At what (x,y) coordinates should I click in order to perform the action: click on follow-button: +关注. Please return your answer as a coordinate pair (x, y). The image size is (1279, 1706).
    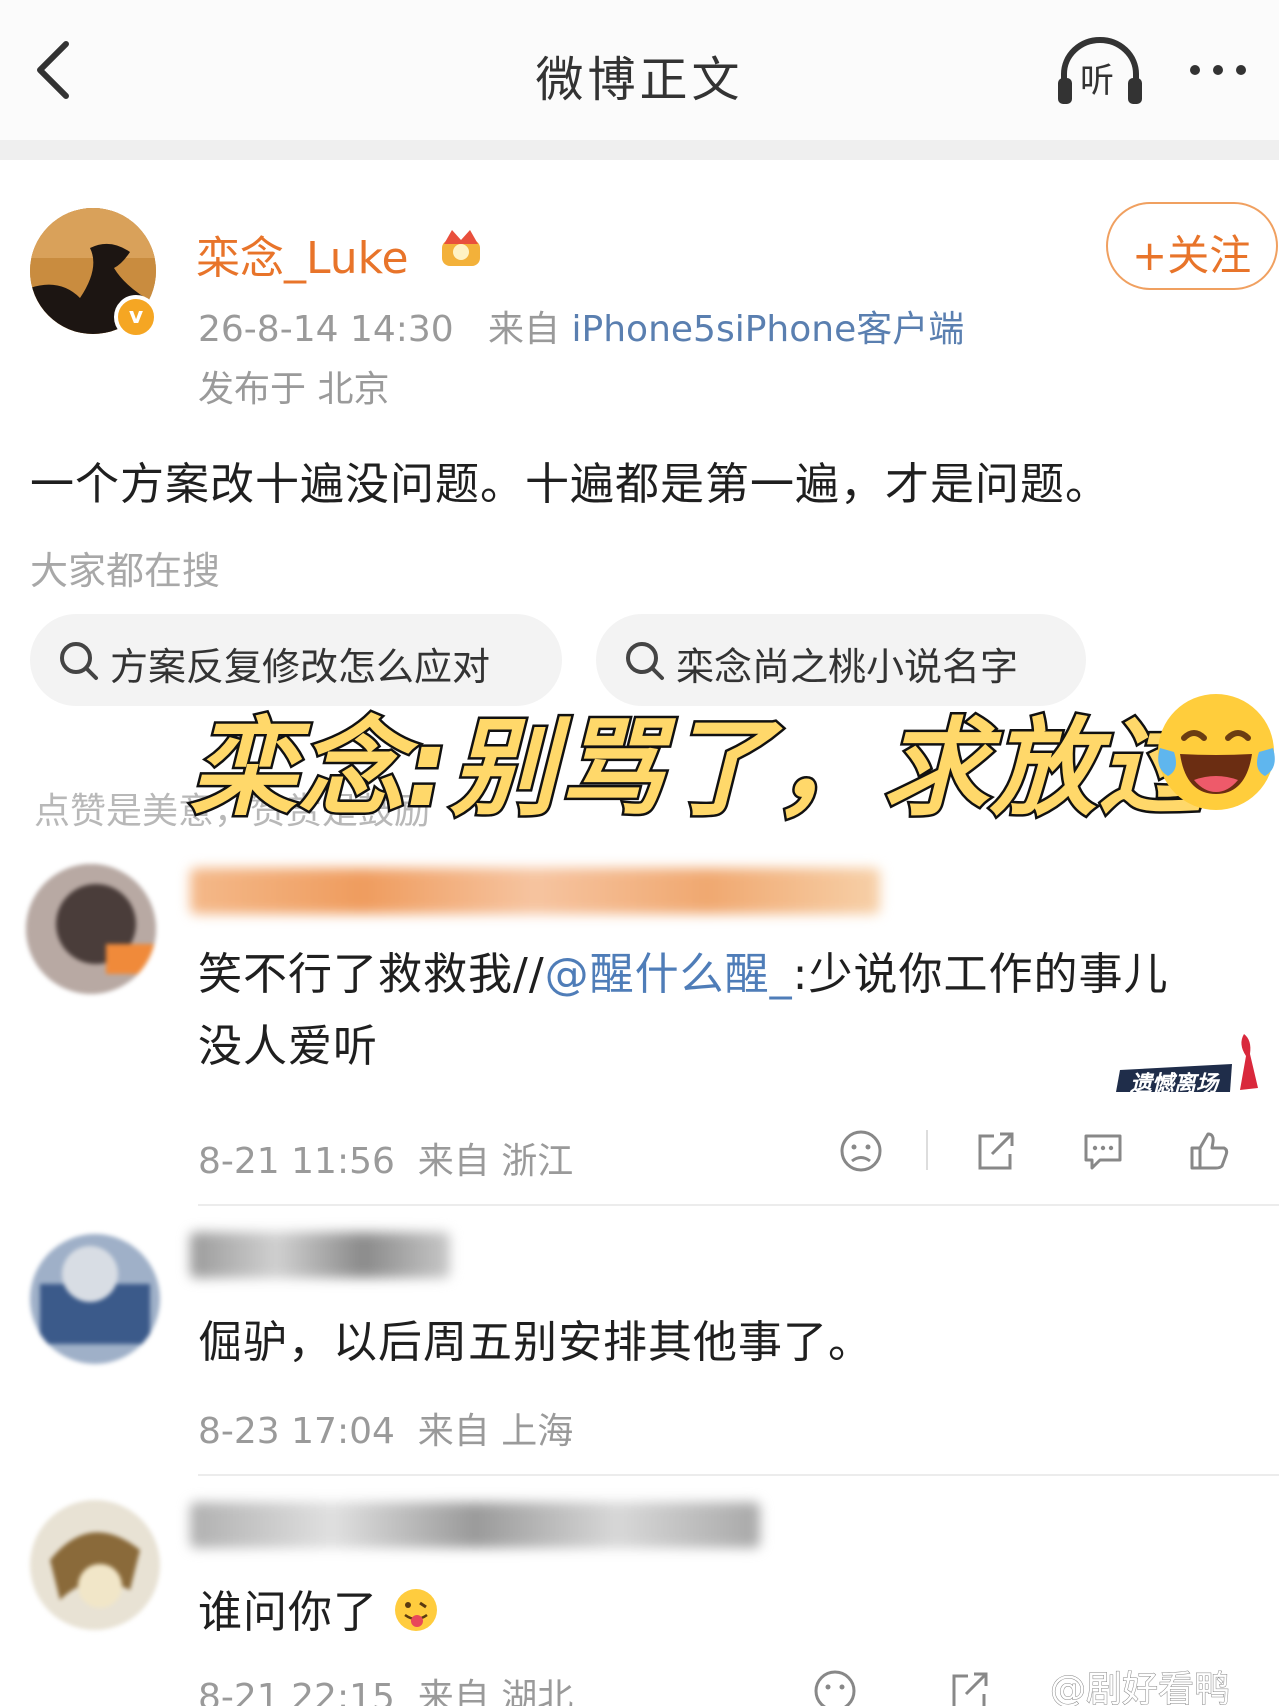
    Looking at the image, I should click on (1192, 246).